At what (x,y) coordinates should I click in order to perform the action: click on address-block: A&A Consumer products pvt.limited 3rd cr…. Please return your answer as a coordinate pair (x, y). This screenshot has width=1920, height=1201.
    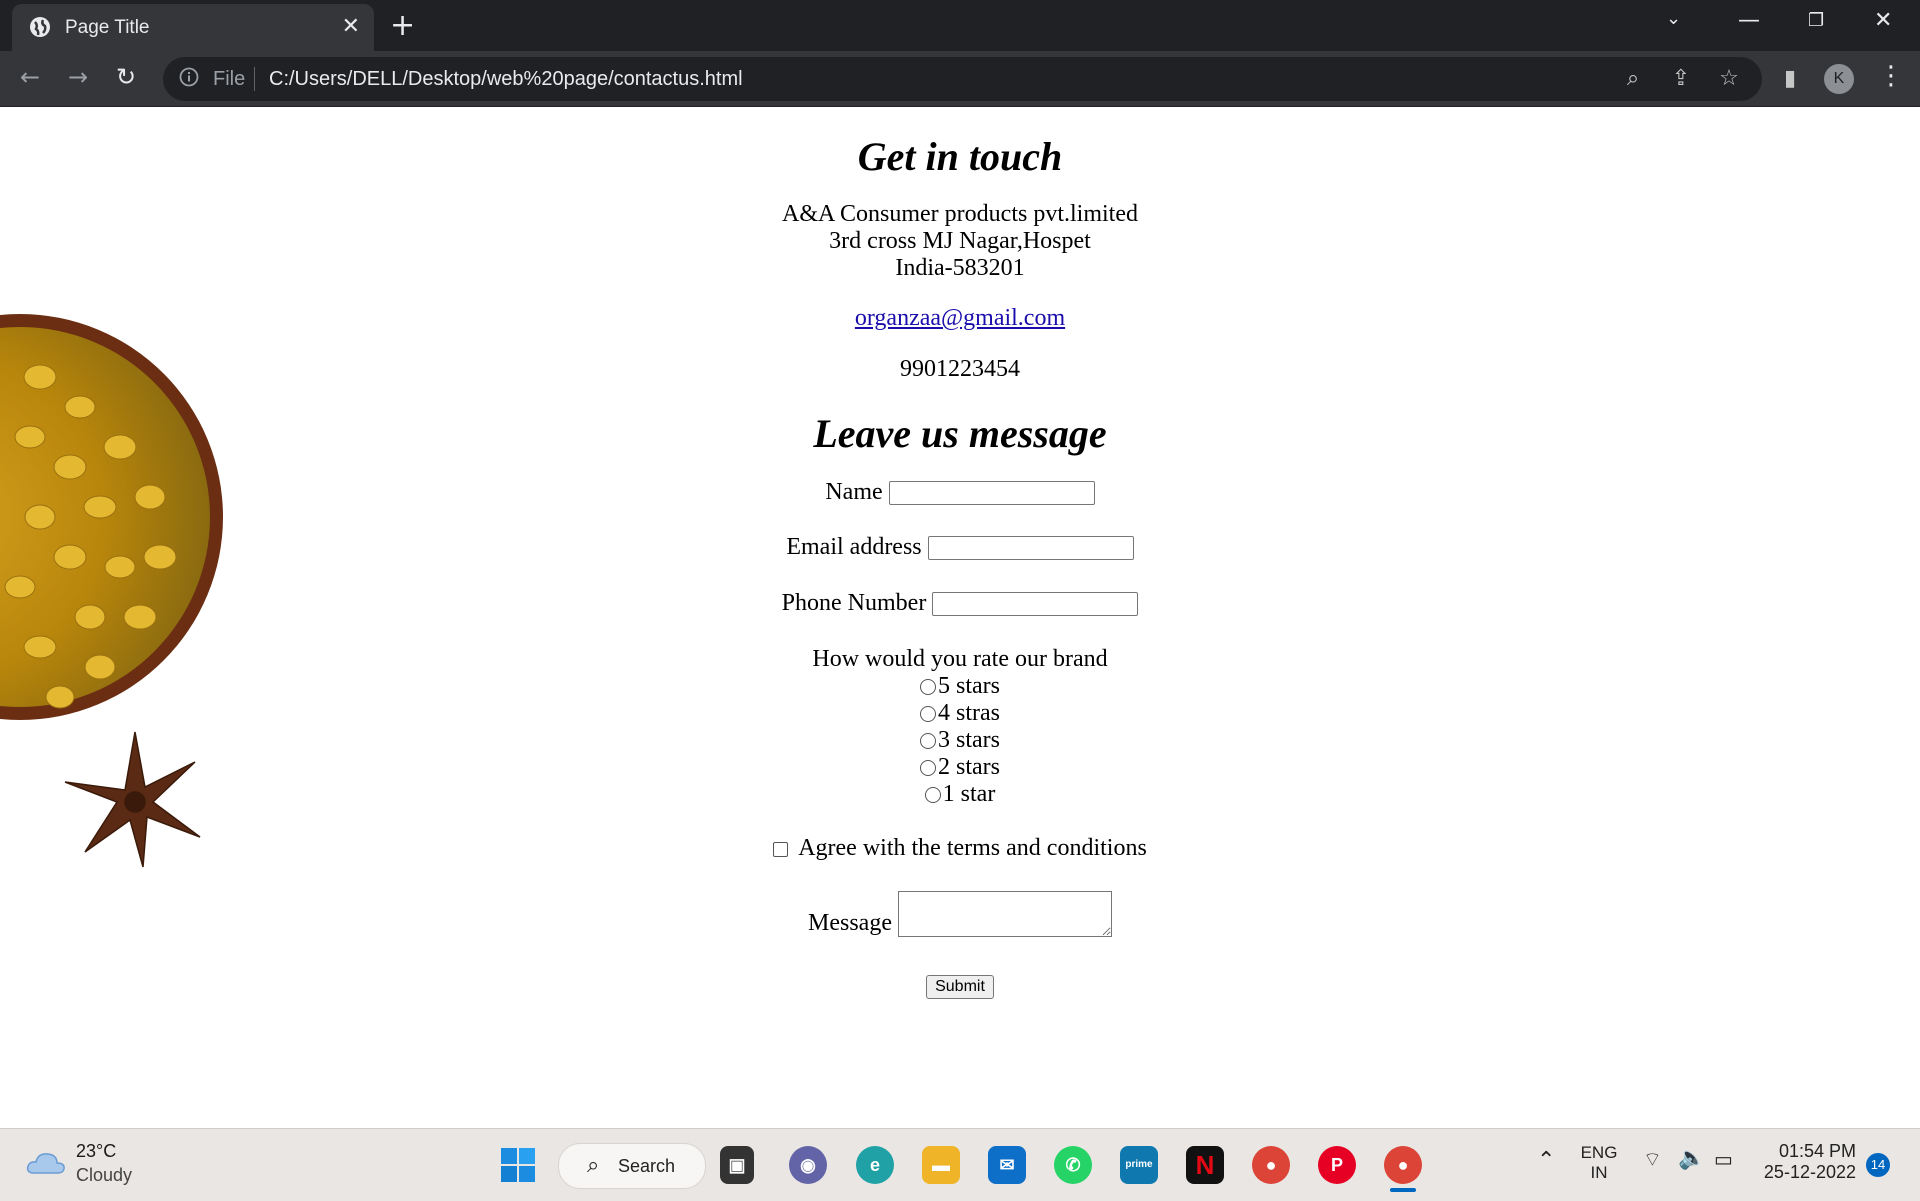
    Looking at the image, I should click on (960, 241).